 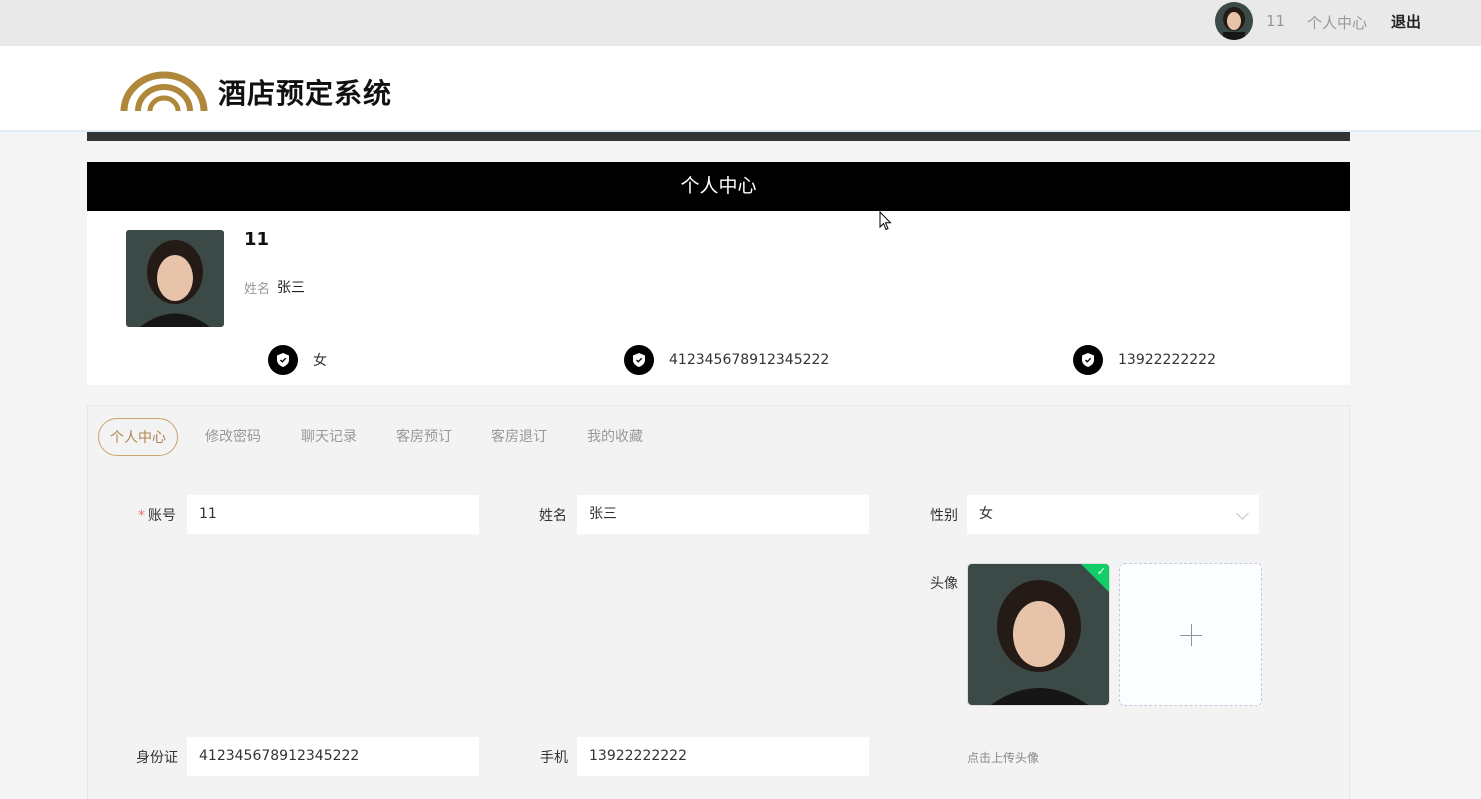 I want to click on page-banner: 个人中心, so click(x=718, y=186).